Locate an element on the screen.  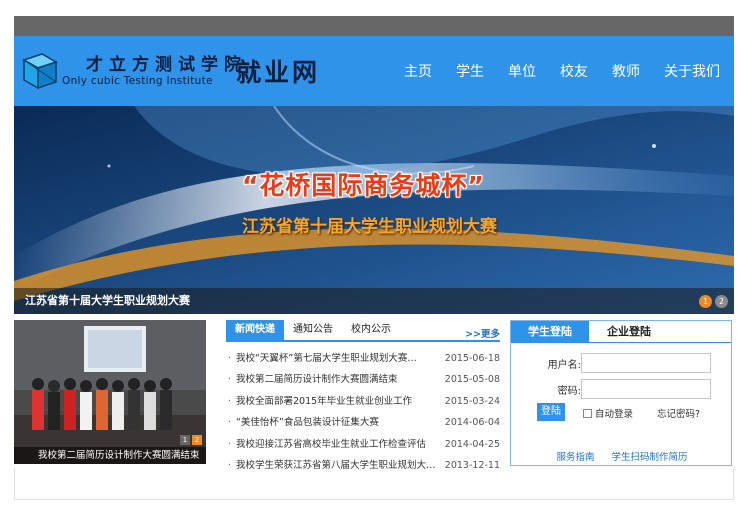
main-nav: 主页 学生 单位 校友 教师 关于我们 is located at coordinates (563, 71).